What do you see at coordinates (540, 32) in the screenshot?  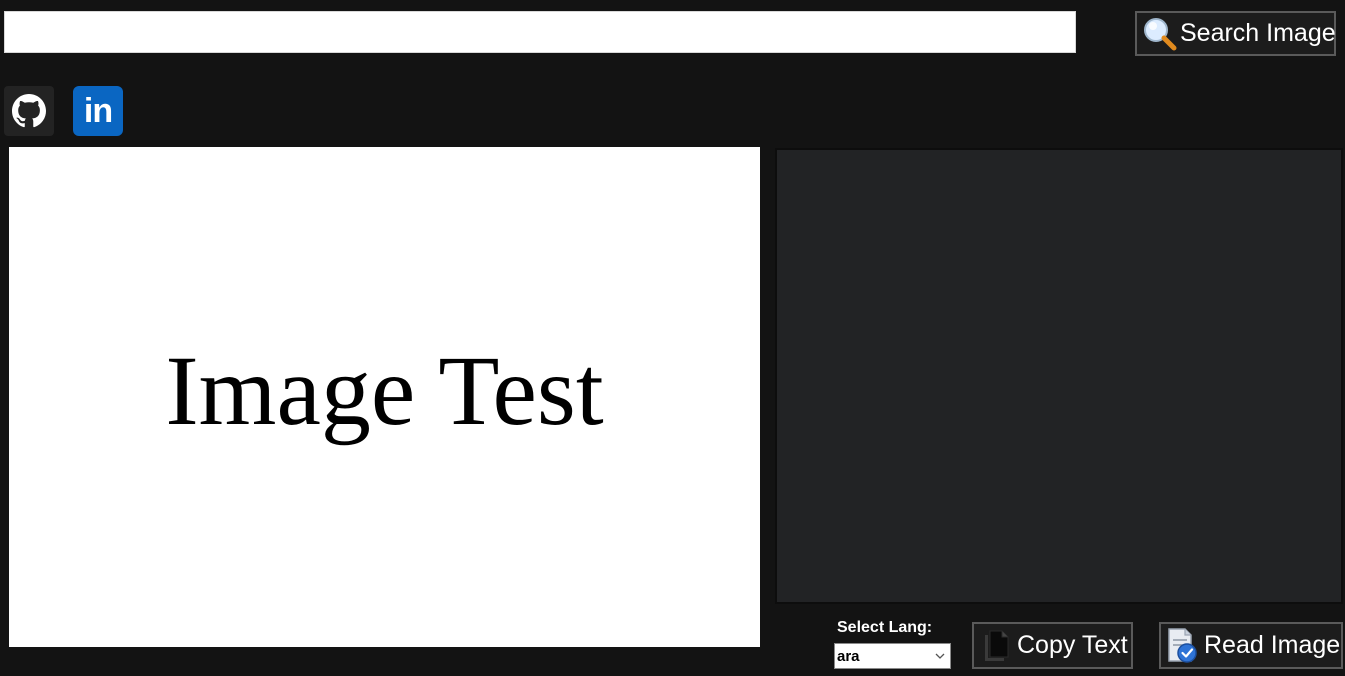 I see `image-path-input` at bounding box center [540, 32].